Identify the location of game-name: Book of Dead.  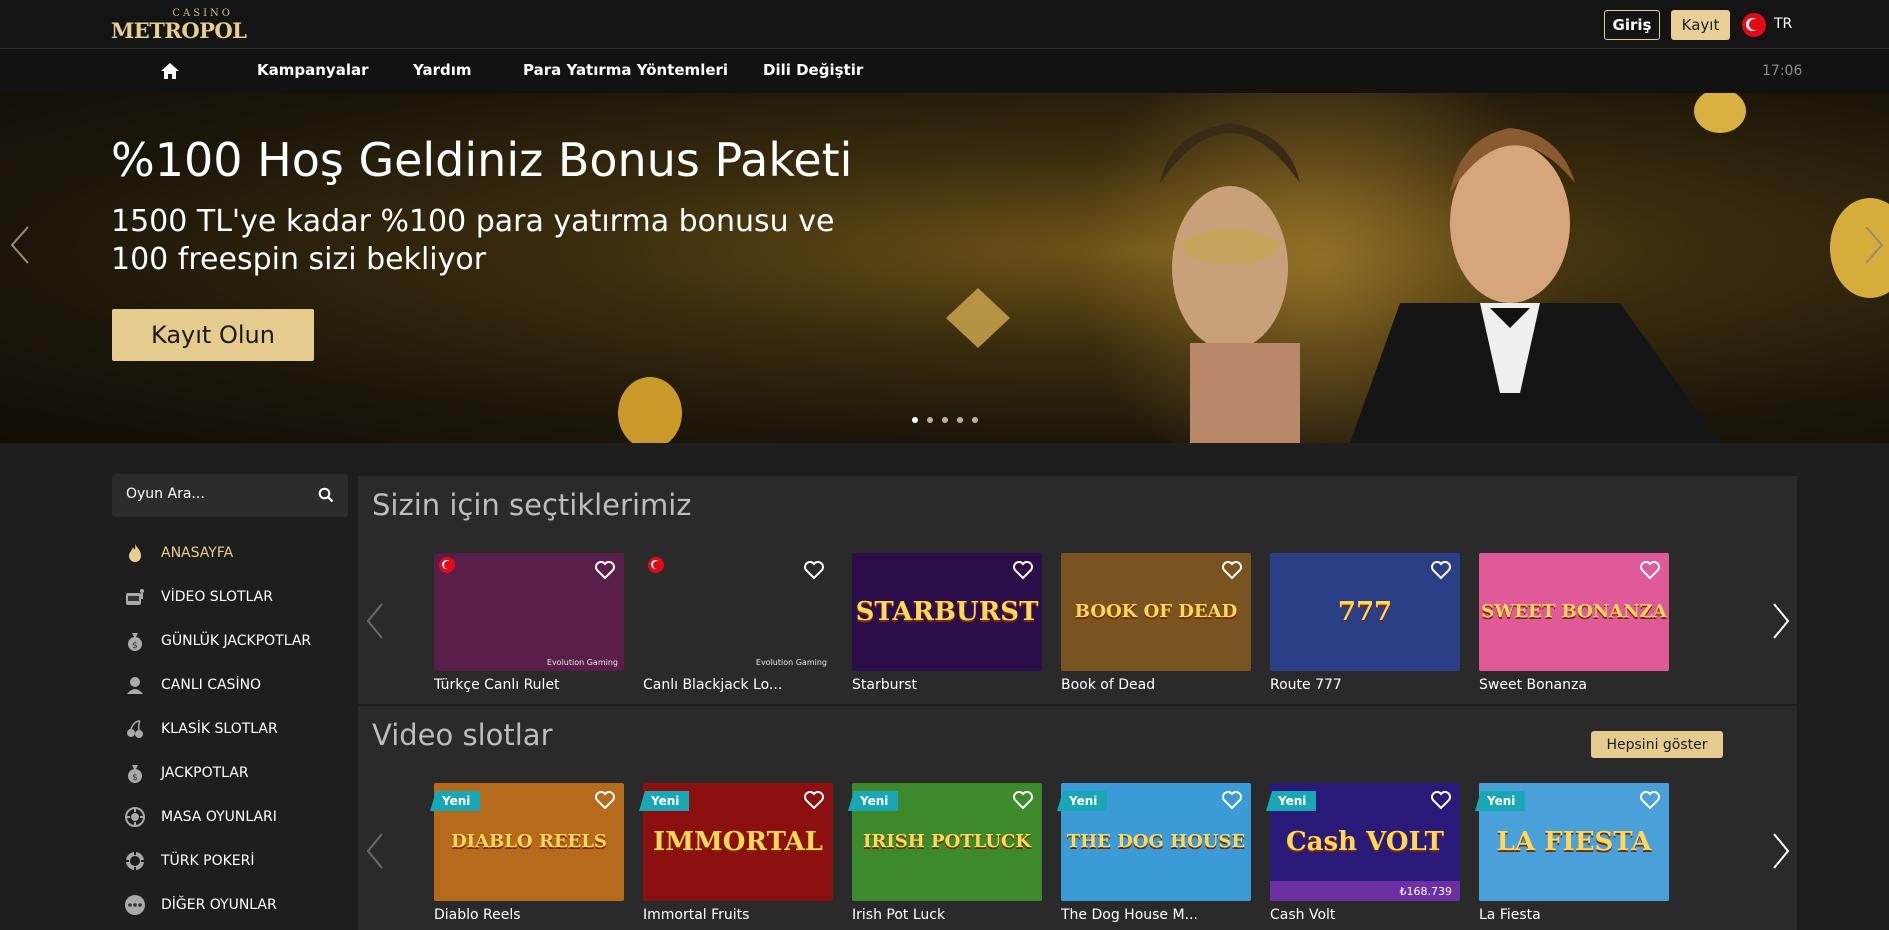
(1156, 685).